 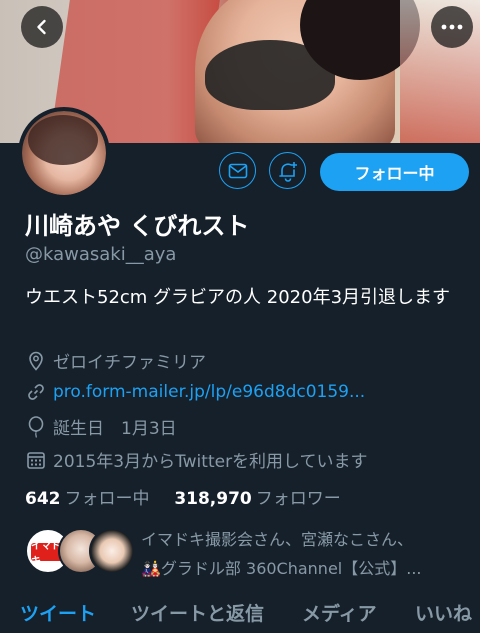 What do you see at coordinates (36, 392) in the screenshot?
I see `link-icon` at bounding box center [36, 392].